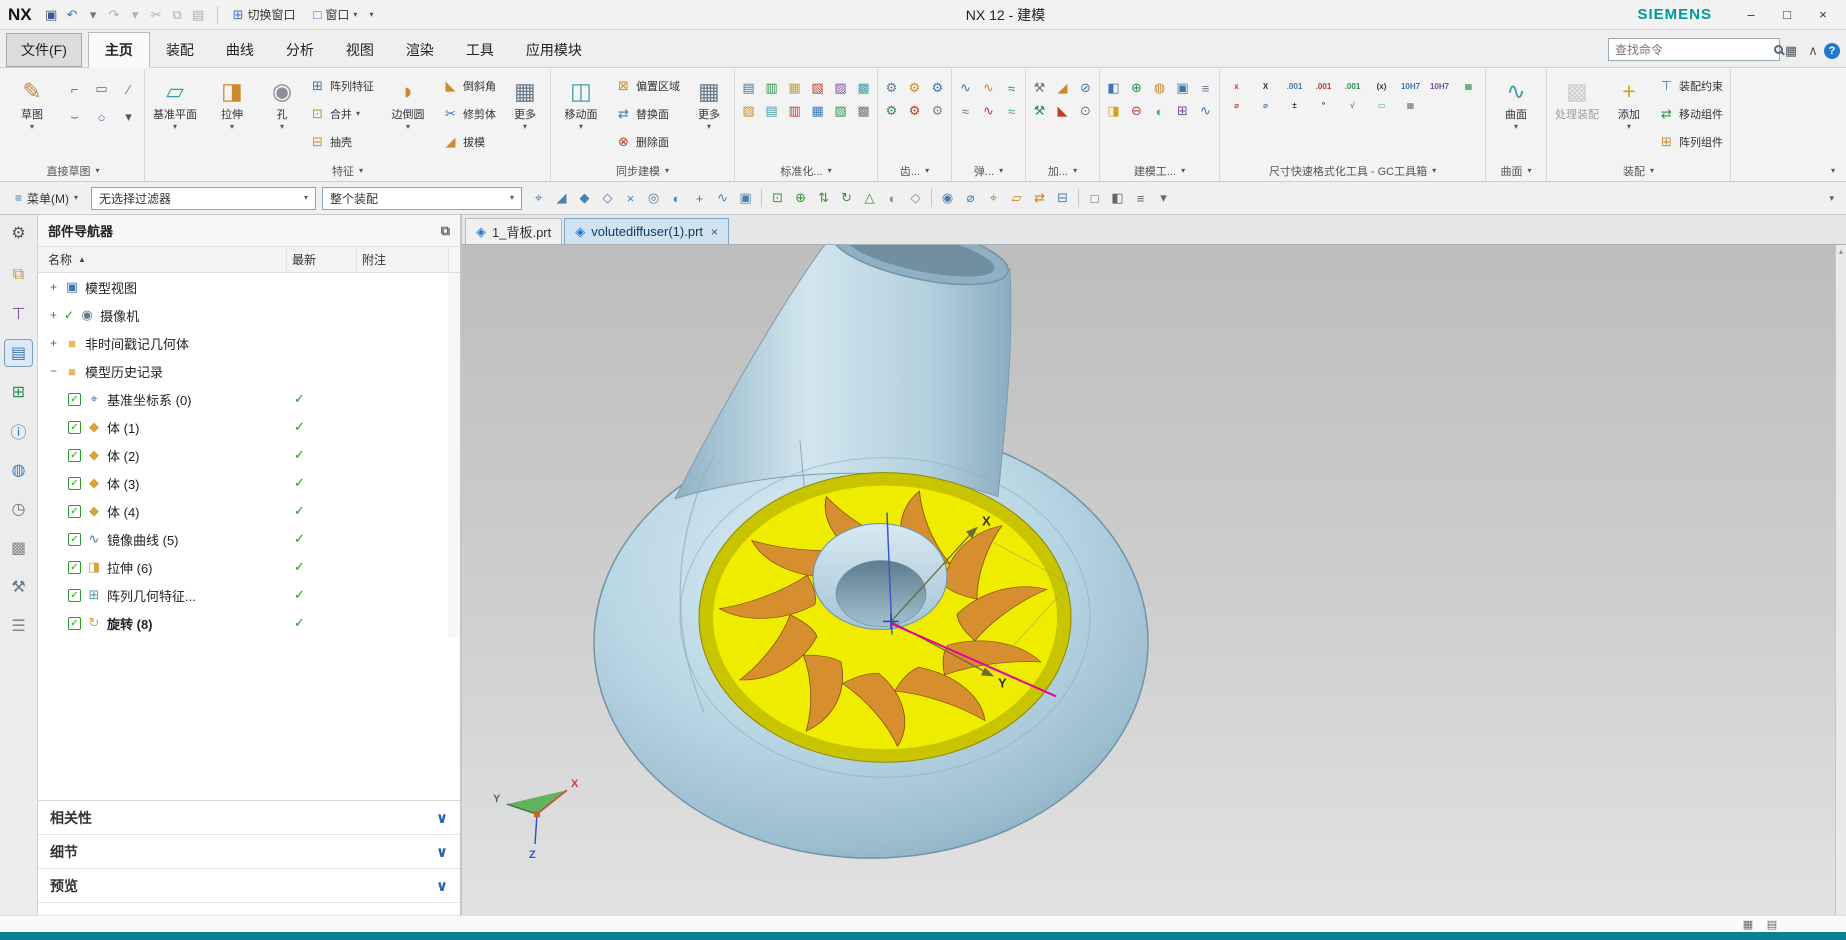 The height and width of the screenshot is (940, 1846). Describe the element at coordinates (676, 198) in the screenshot. I see `snap-quadrant-icon: ◐` at that location.